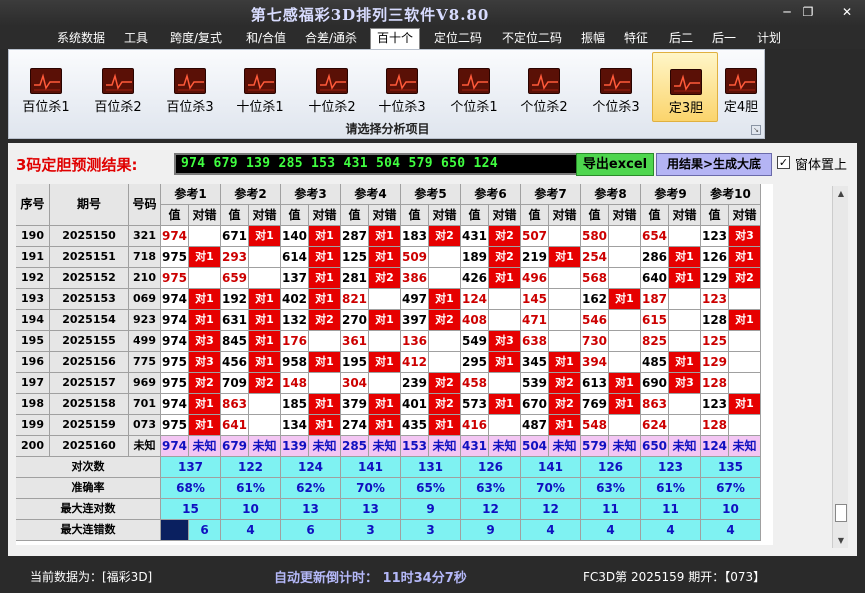  I want to click on row-number: 069, so click(145, 299).